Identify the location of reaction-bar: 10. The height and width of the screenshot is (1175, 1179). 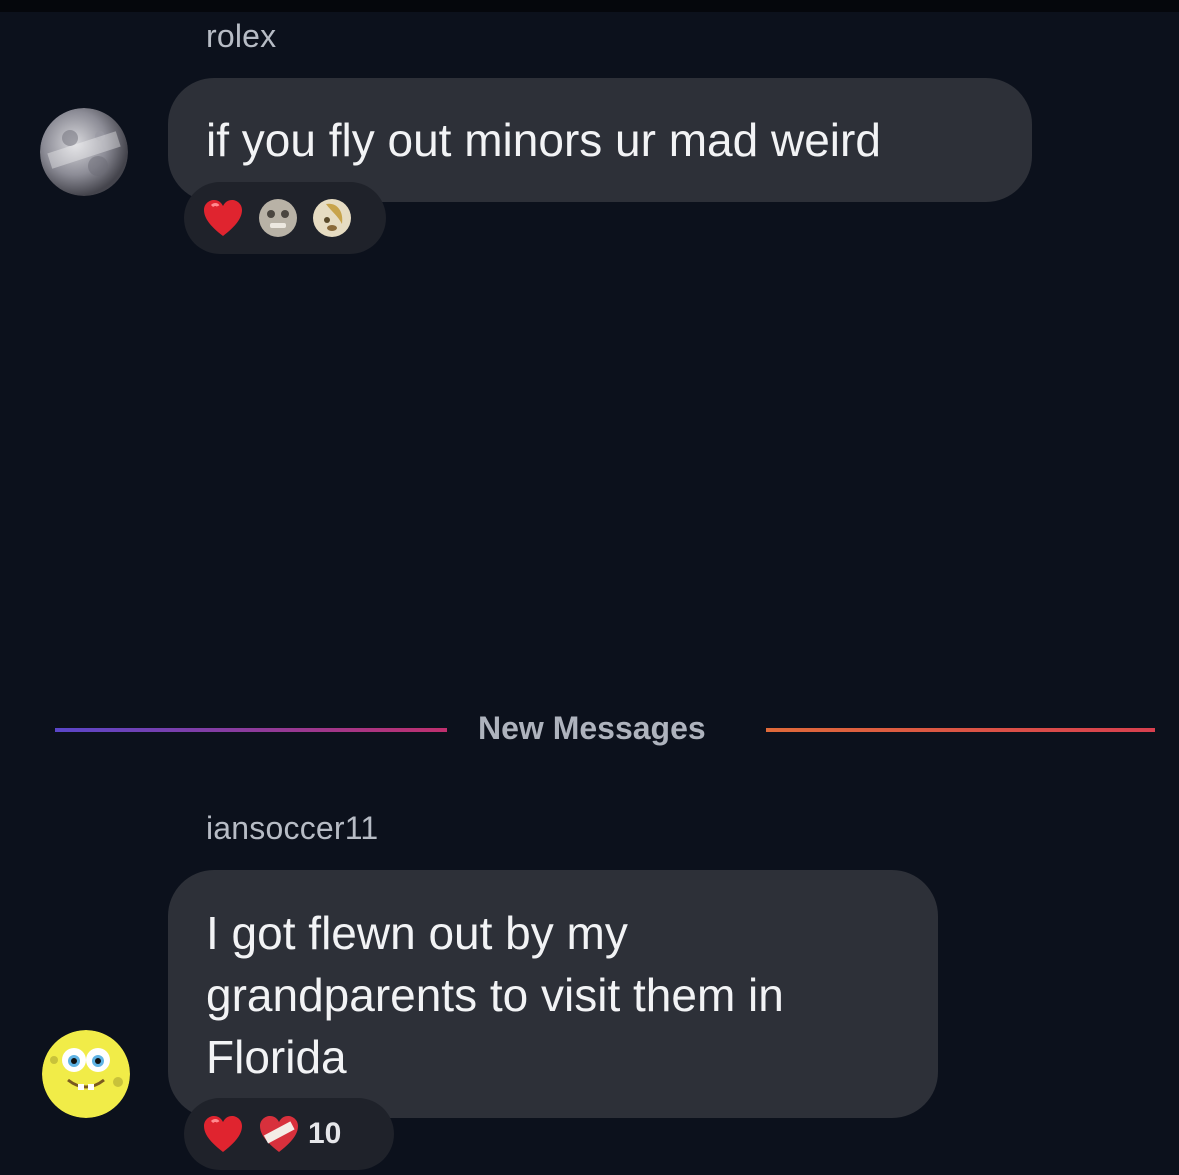
(289, 1134).